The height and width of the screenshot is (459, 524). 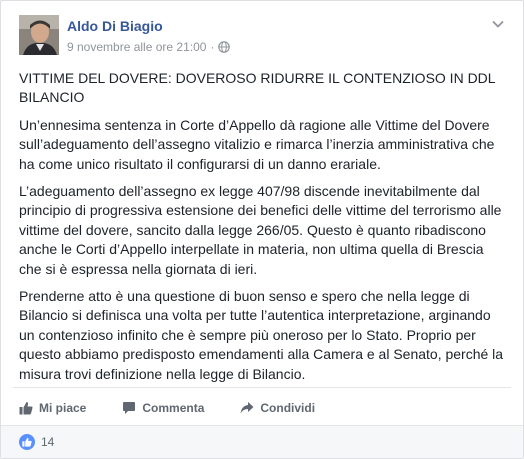 I want to click on share-button: Condividi, so click(x=277, y=408).